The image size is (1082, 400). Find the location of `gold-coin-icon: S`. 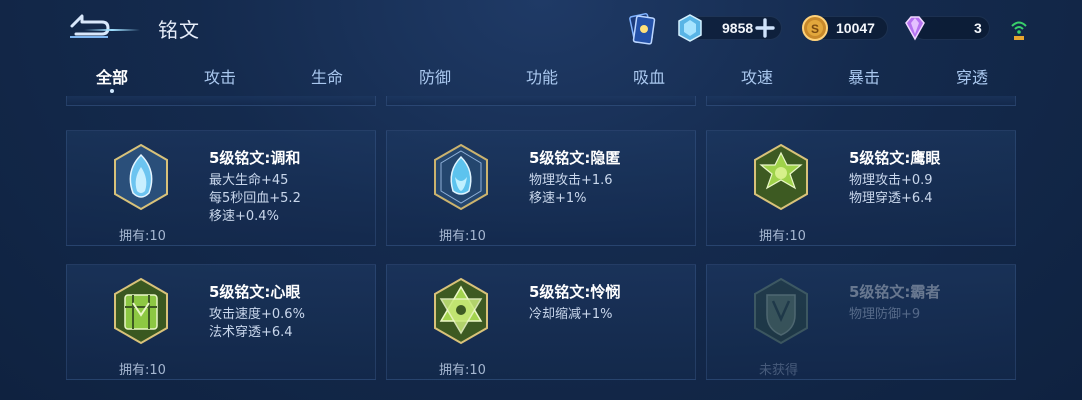

gold-coin-icon: S is located at coordinates (815, 28).